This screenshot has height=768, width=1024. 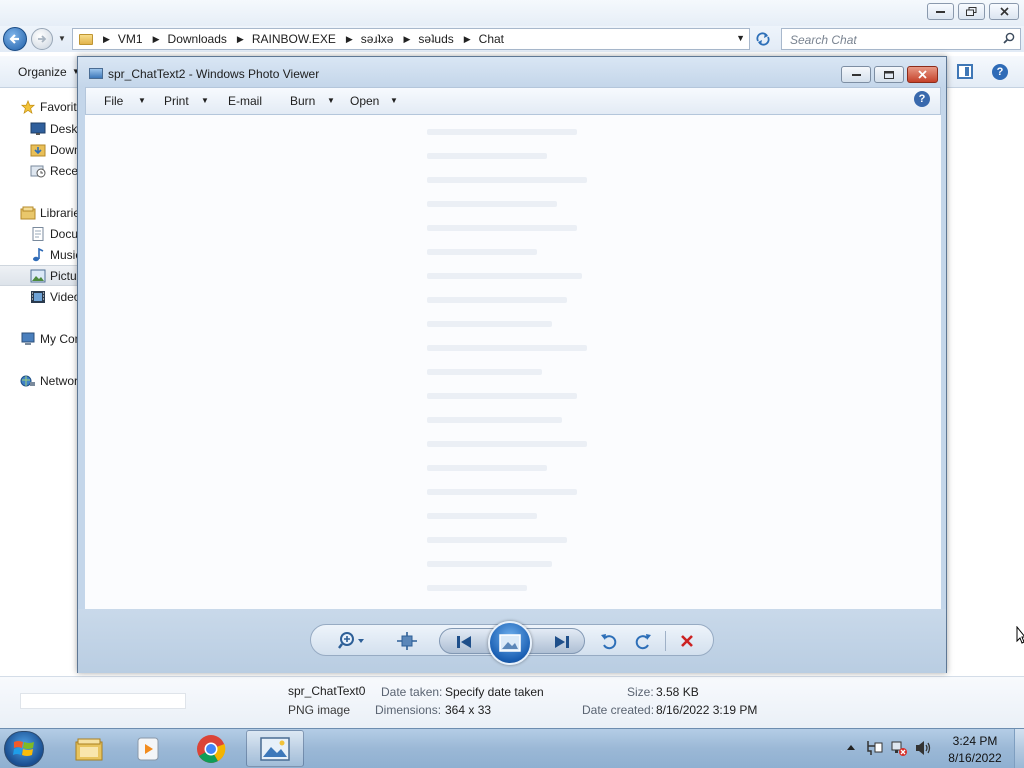 I want to click on forward-button, so click(x=42, y=39).